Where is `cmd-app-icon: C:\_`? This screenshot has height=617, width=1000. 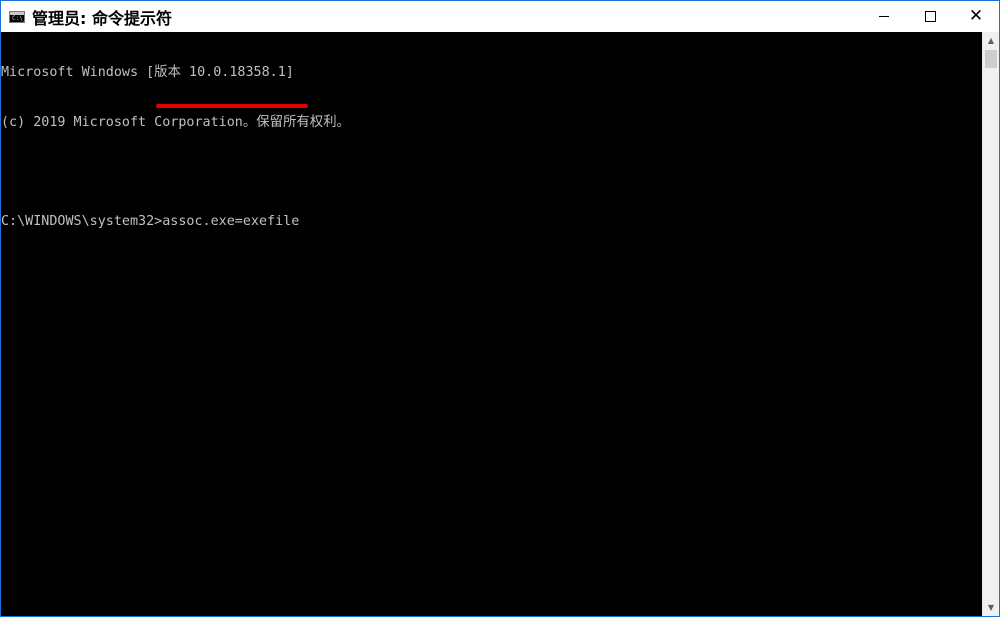
cmd-app-icon: C:\_ is located at coordinates (18, 16).